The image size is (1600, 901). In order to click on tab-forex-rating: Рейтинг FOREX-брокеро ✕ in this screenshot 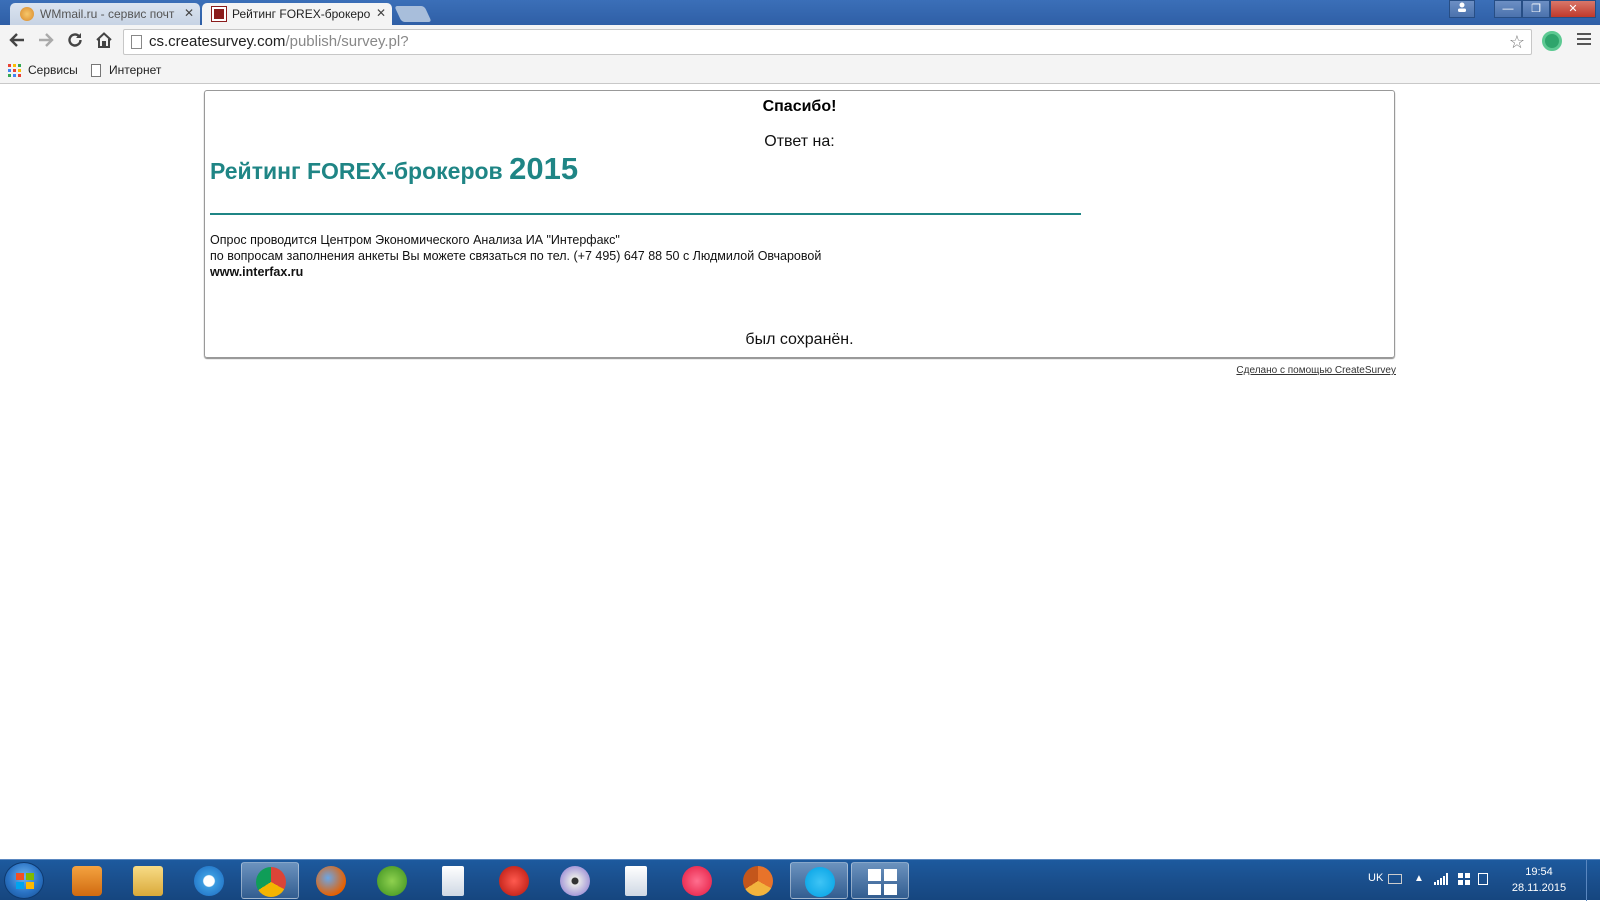, I will do `click(297, 14)`.